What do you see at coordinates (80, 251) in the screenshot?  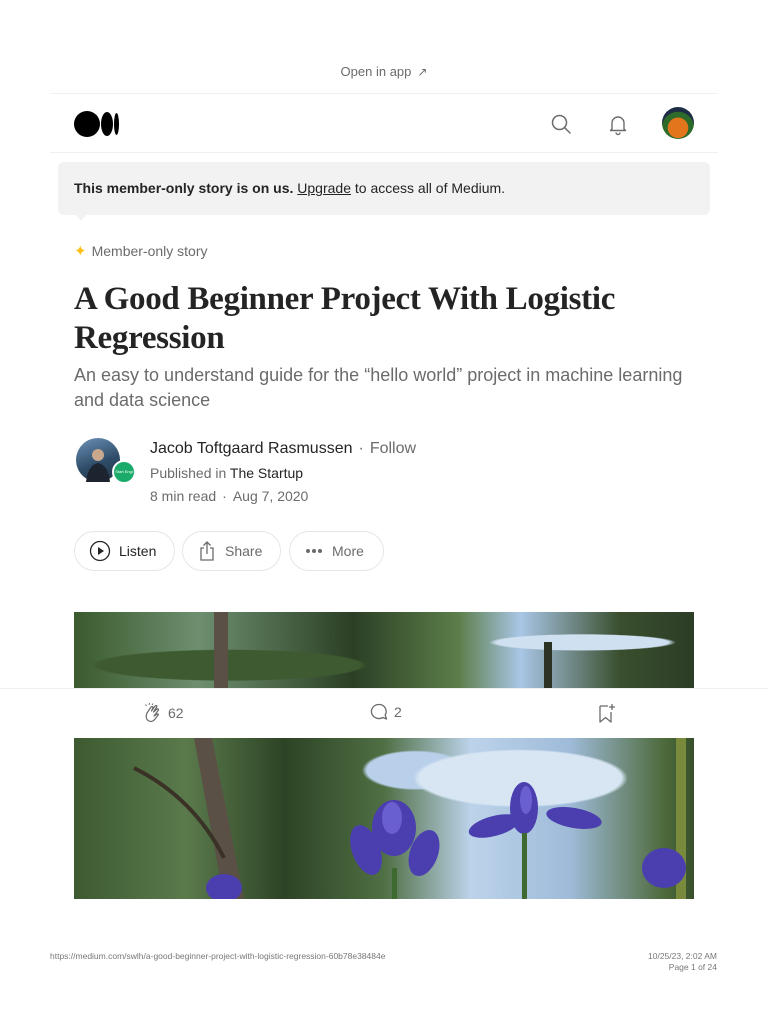 I see `star-icon: ✦` at bounding box center [80, 251].